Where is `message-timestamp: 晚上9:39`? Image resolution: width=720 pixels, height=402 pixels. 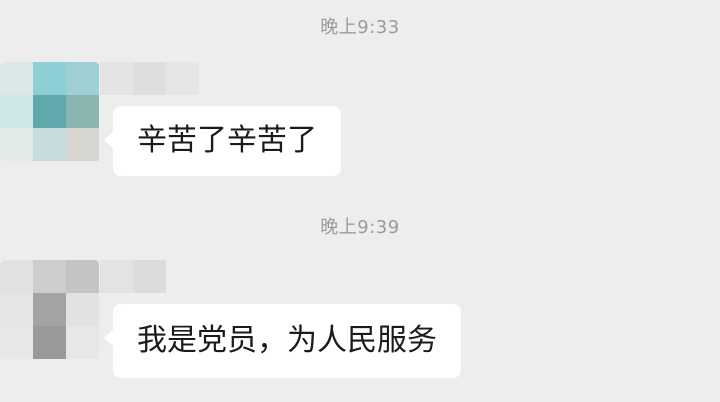
message-timestamp: 晚上9:39 is located at coordinates (360, 227).